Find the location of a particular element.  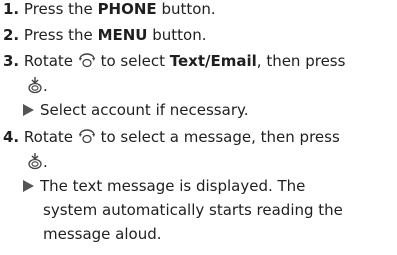

note-text: system automatically starts reading the is located at coordinates (193, 210).